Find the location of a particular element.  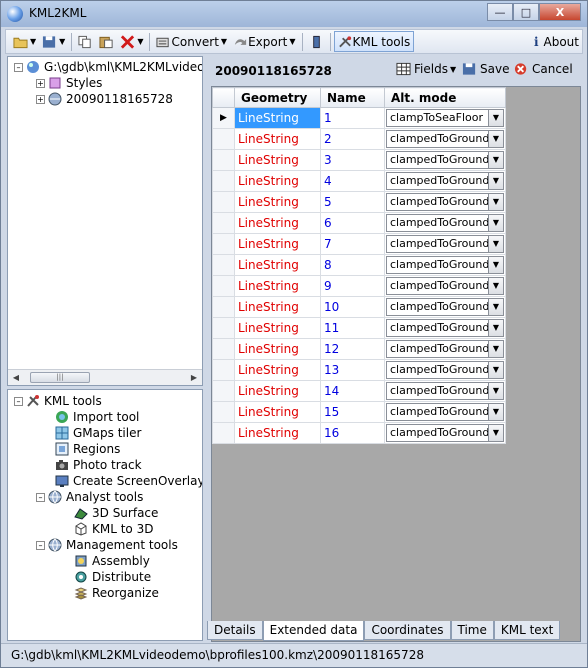

maximize-button: □ is located at coordinates (526, 12).